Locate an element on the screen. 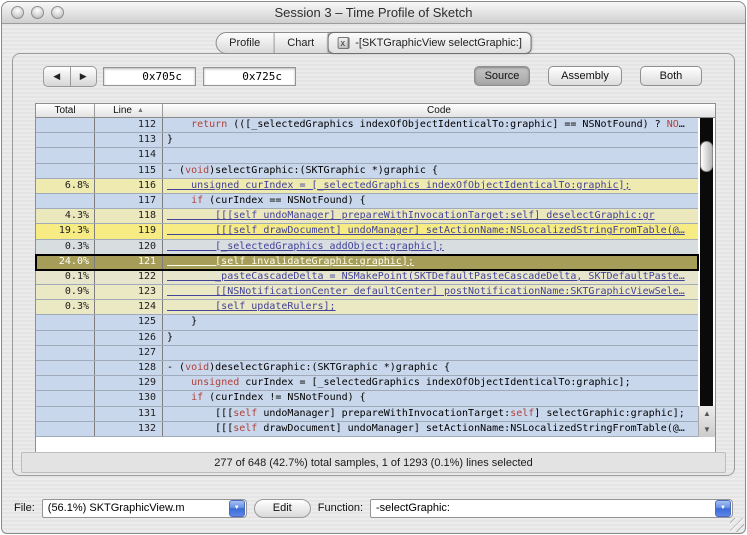  function-dropdown-value: -selectGraphic: is located at coordinates (413, 508).